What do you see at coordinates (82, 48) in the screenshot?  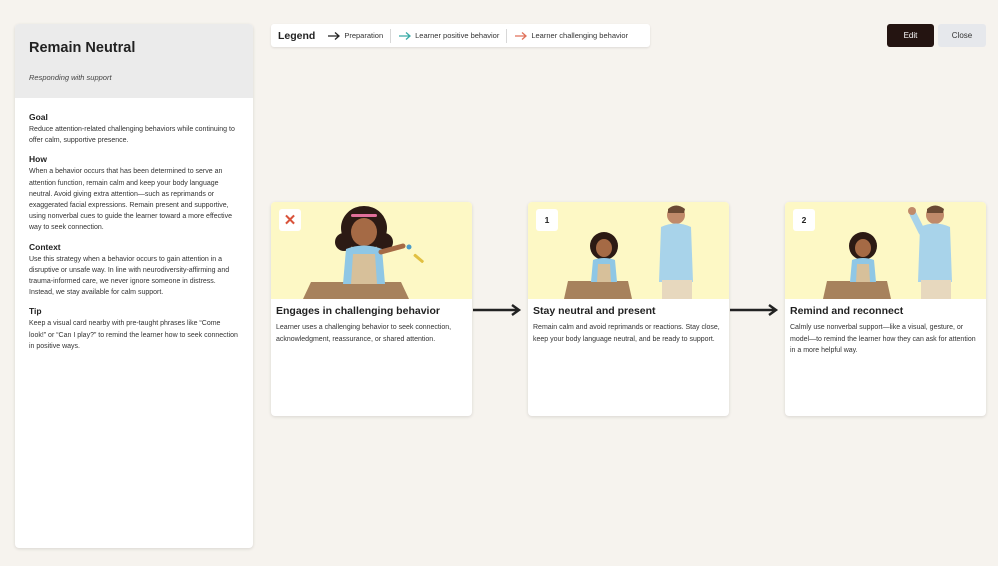 I see `panel-title: Remain Neutral` at bounding box center [82, 48].